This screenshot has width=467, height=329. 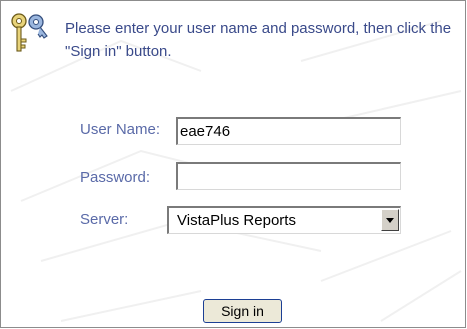 I want to click on chevron-down-icon, so click(x=390, y=220).